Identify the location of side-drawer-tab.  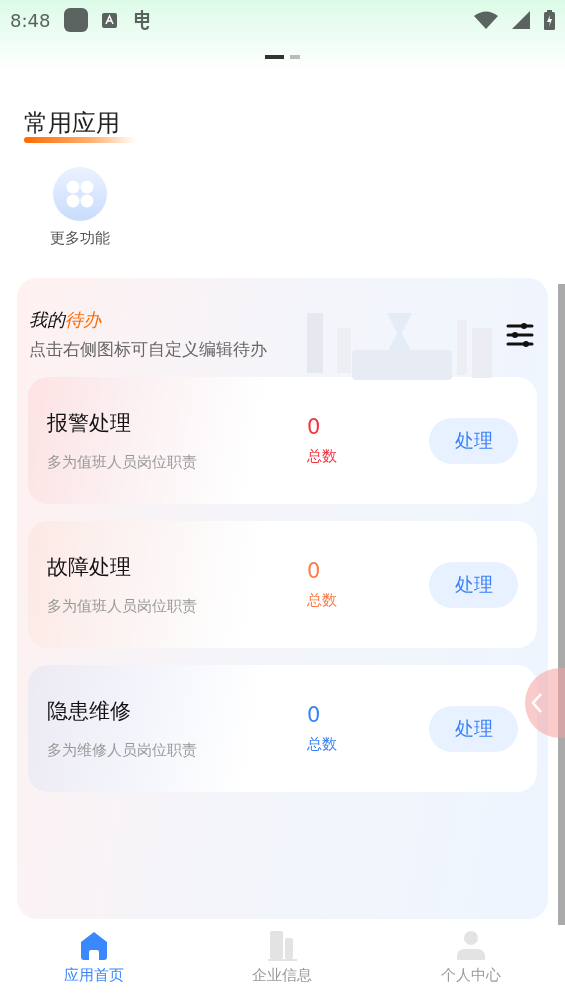
(545, 703).